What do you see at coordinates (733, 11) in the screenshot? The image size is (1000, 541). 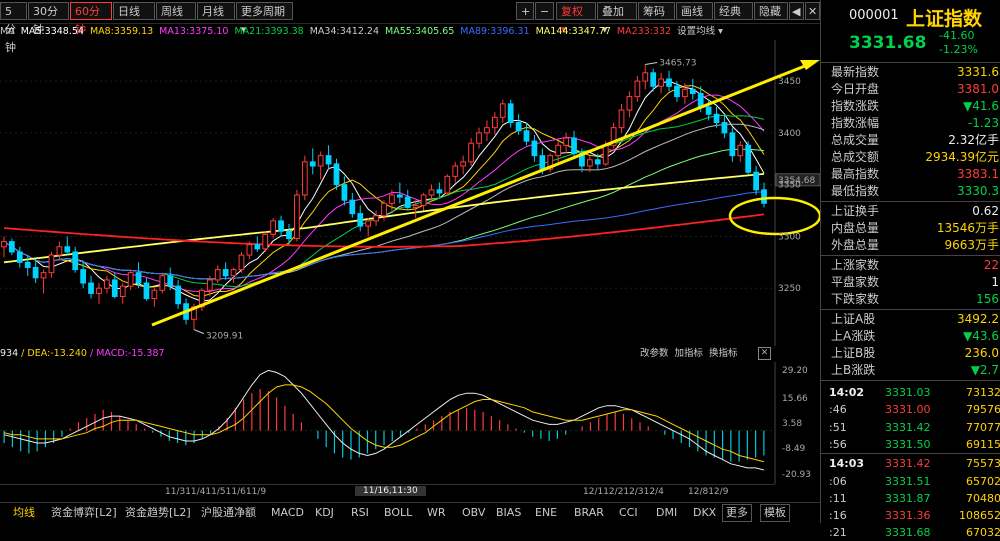 I see `toolbar-button-6: 经典` at bounding box center [733, 11].